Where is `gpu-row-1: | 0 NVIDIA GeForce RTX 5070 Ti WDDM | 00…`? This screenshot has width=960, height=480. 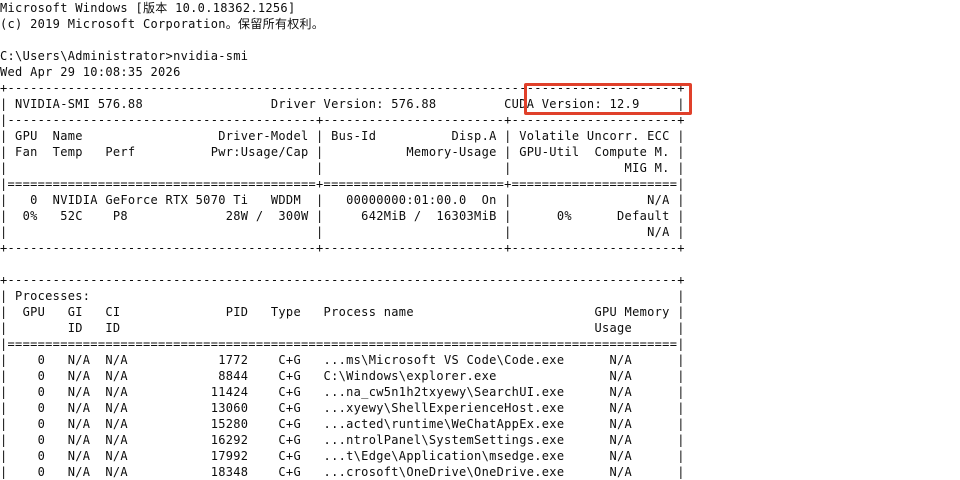 gpu-row-1: | 0 NVIDIA GeForce RTX 5070 Ti WDDM | 00… is located at coordinates (342, 200).